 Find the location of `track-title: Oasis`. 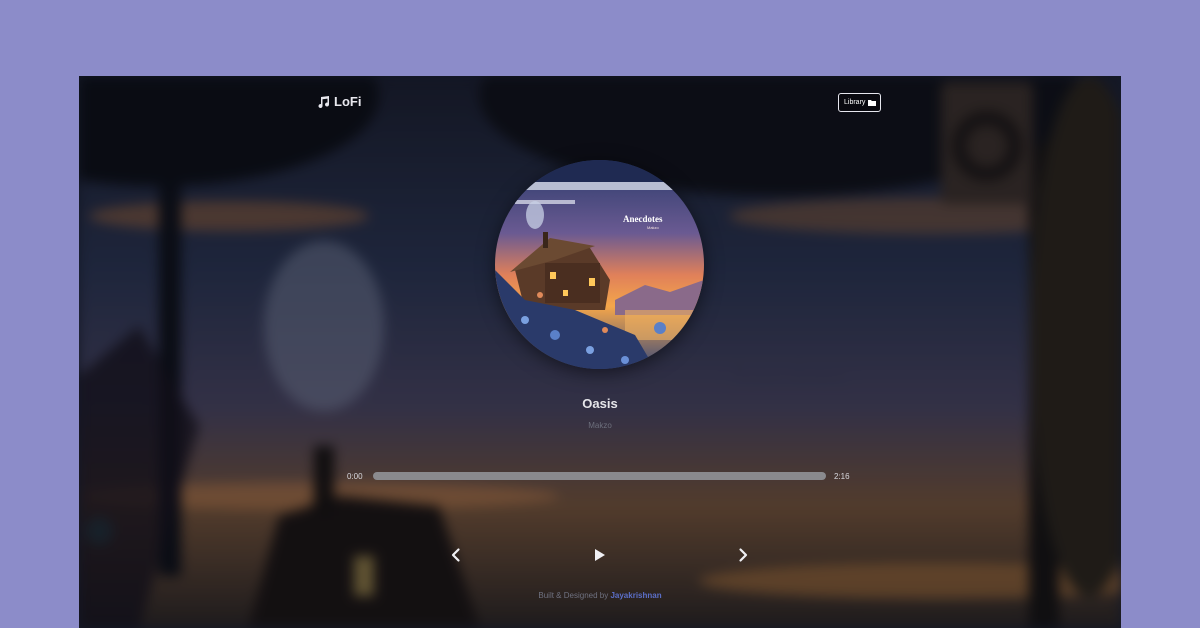

track-title: Oasis is located at coordinates (600, 403).